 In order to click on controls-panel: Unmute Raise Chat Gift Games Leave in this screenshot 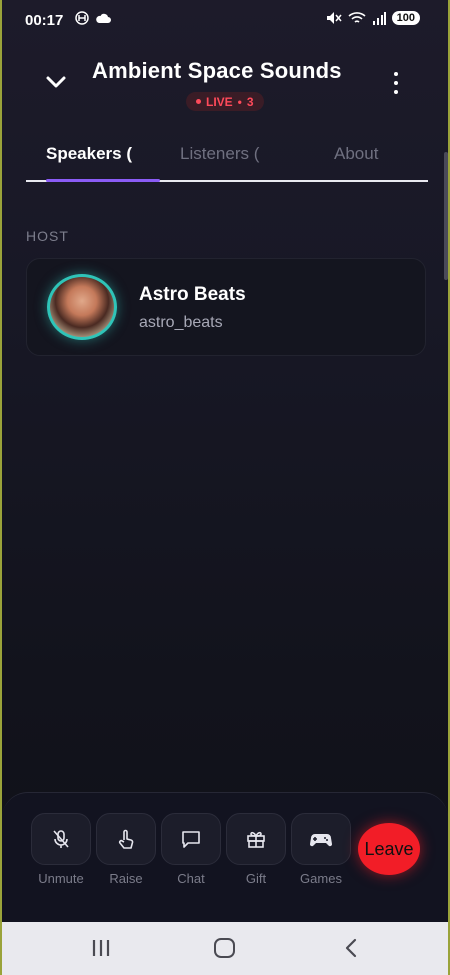, I will do `click(225, 859)`.